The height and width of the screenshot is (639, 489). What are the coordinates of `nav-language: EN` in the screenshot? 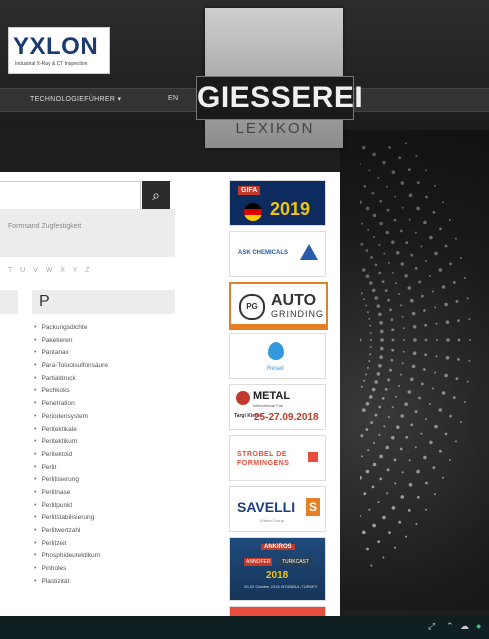 It's located at (173, 98).